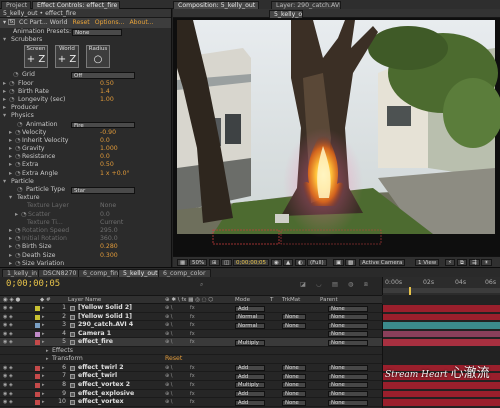 The height and width of the screenshot is (408, 500). What do you see at coordinates (101, 368) in the screenshot?
I see `layer-name: effect_twirl 2` at bounding box center [101, 368].